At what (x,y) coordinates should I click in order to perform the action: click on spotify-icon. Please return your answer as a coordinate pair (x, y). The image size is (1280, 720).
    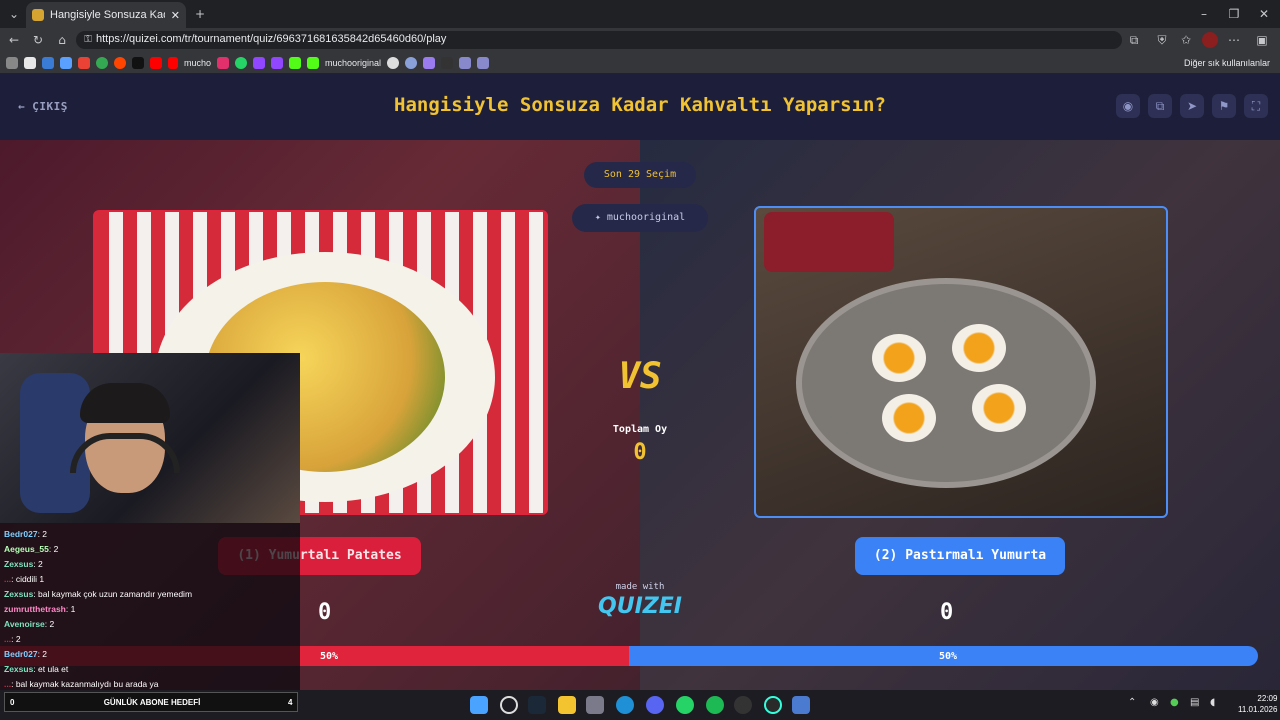
    Looking at the image, I should click on (715, 705).